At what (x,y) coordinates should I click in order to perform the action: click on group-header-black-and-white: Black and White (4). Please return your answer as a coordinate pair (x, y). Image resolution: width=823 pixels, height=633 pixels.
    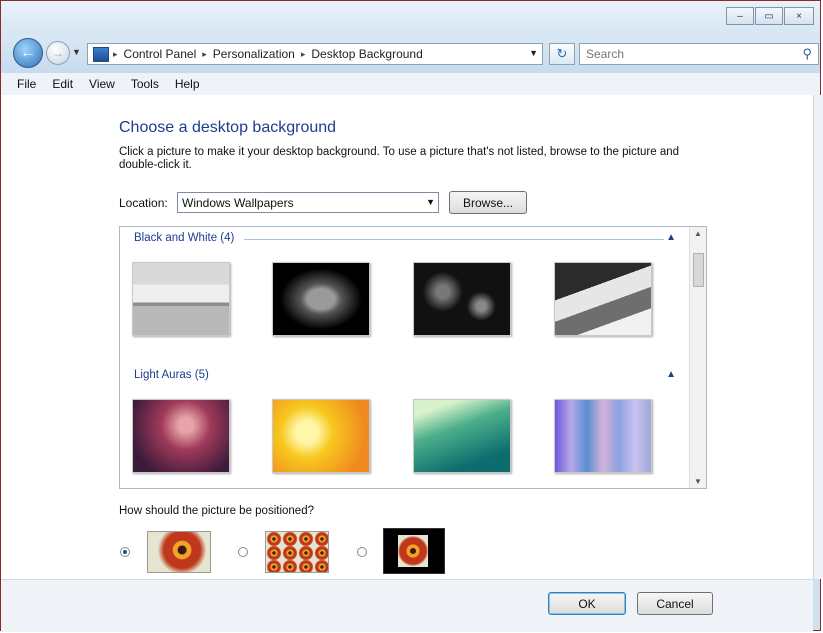
    Looking at the image, I should click on (184, 238).